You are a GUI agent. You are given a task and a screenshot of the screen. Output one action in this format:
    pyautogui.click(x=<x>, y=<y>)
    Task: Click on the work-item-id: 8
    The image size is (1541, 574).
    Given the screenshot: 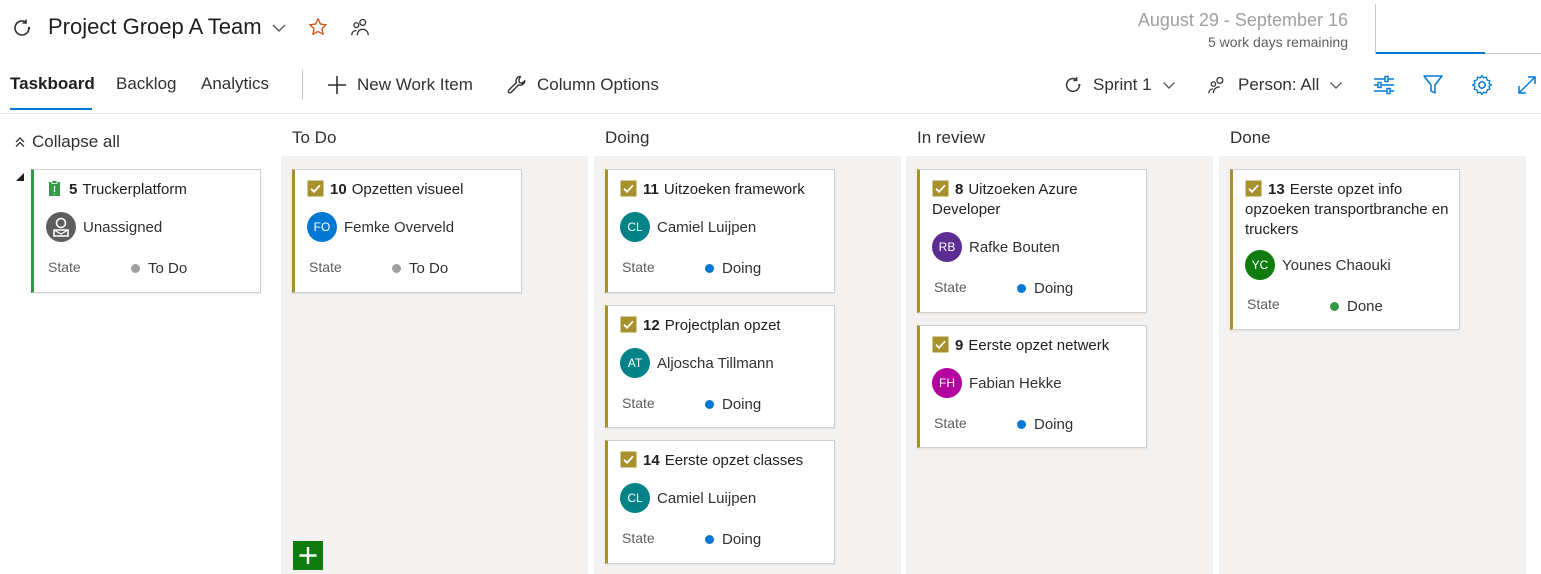 What is the action you would take?
    pyautogui.click(x=959, y=189)
    